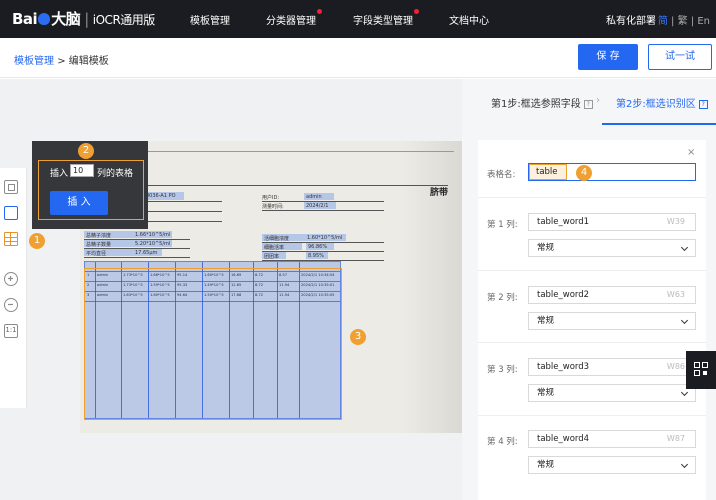  What do you see at coordinates (612, 393) in the screenshot?
I see `column-3-type-select: 常规` at bounding box center [612, 393].